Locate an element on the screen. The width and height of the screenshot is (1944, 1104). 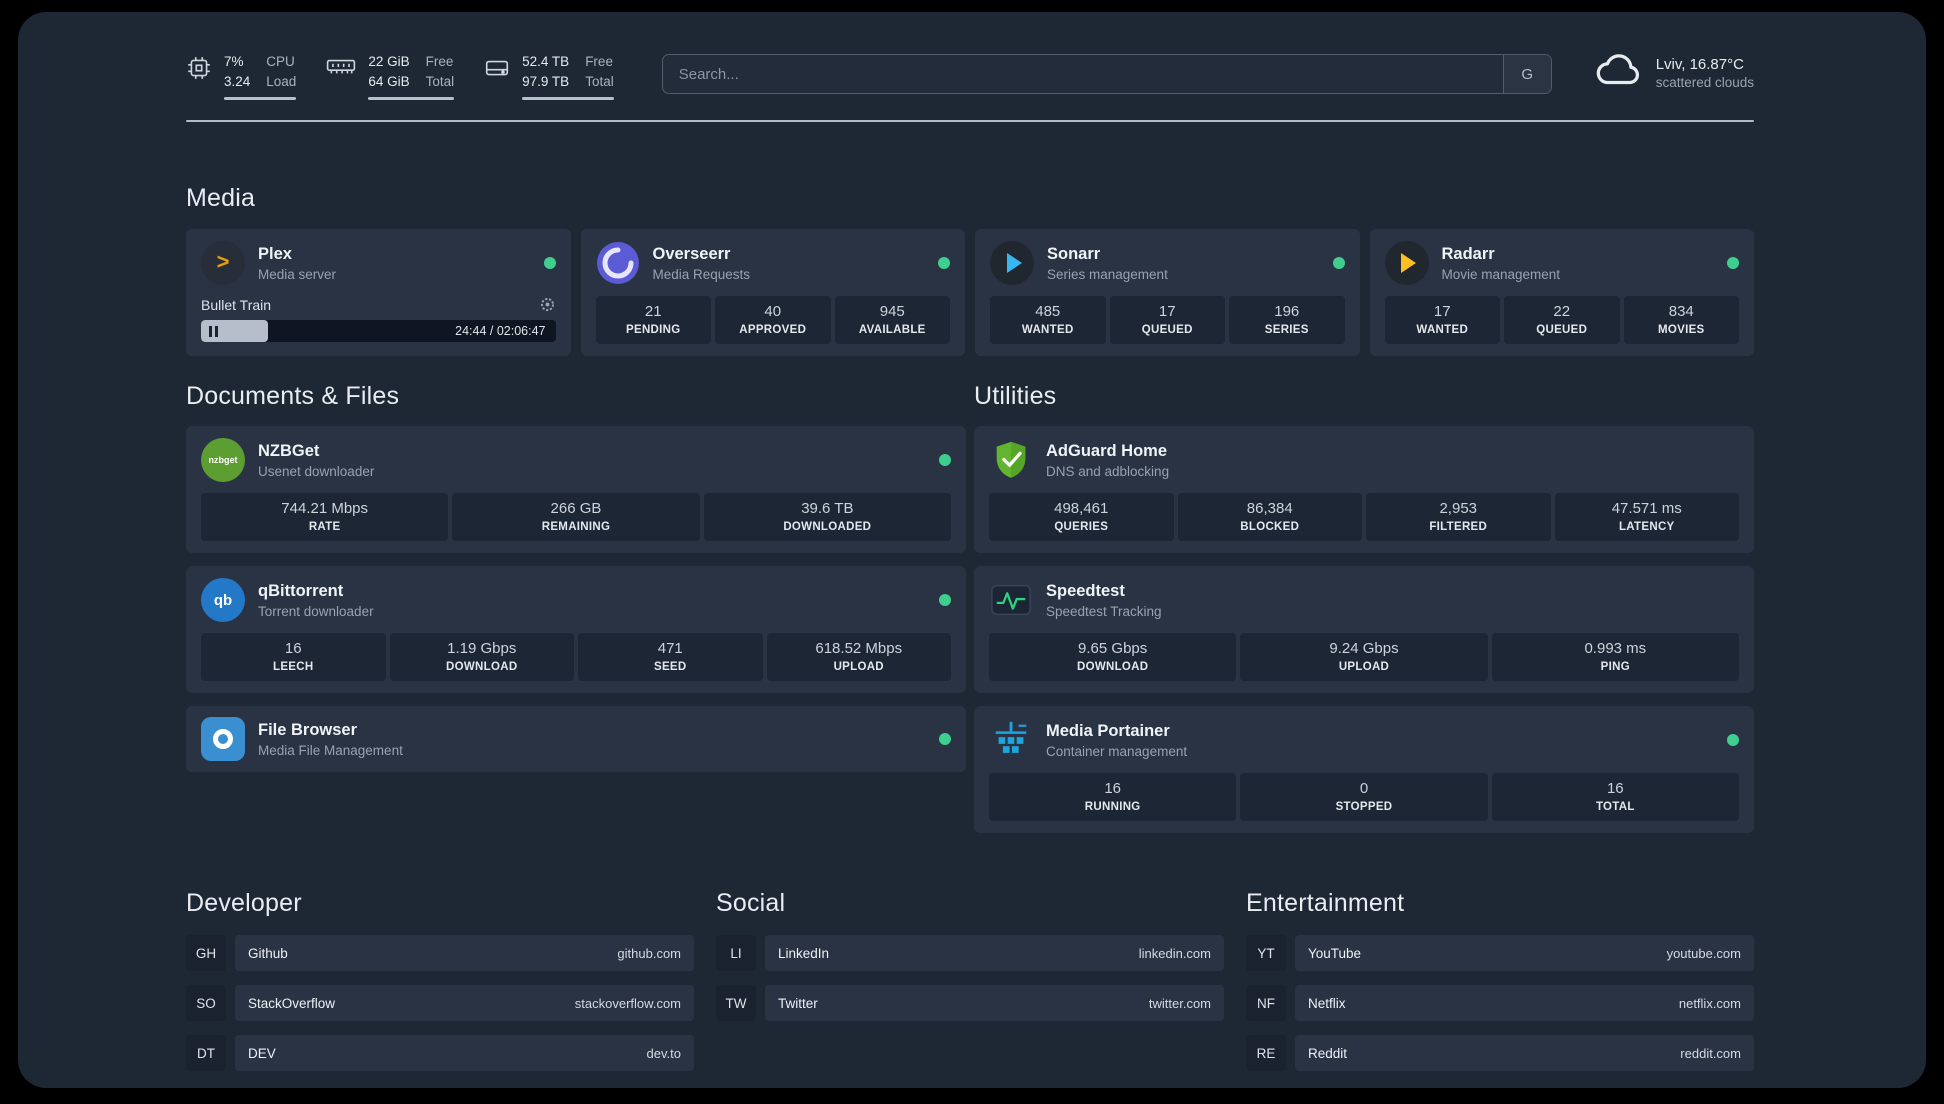
disk-bar is located at coordinates (568, 99).